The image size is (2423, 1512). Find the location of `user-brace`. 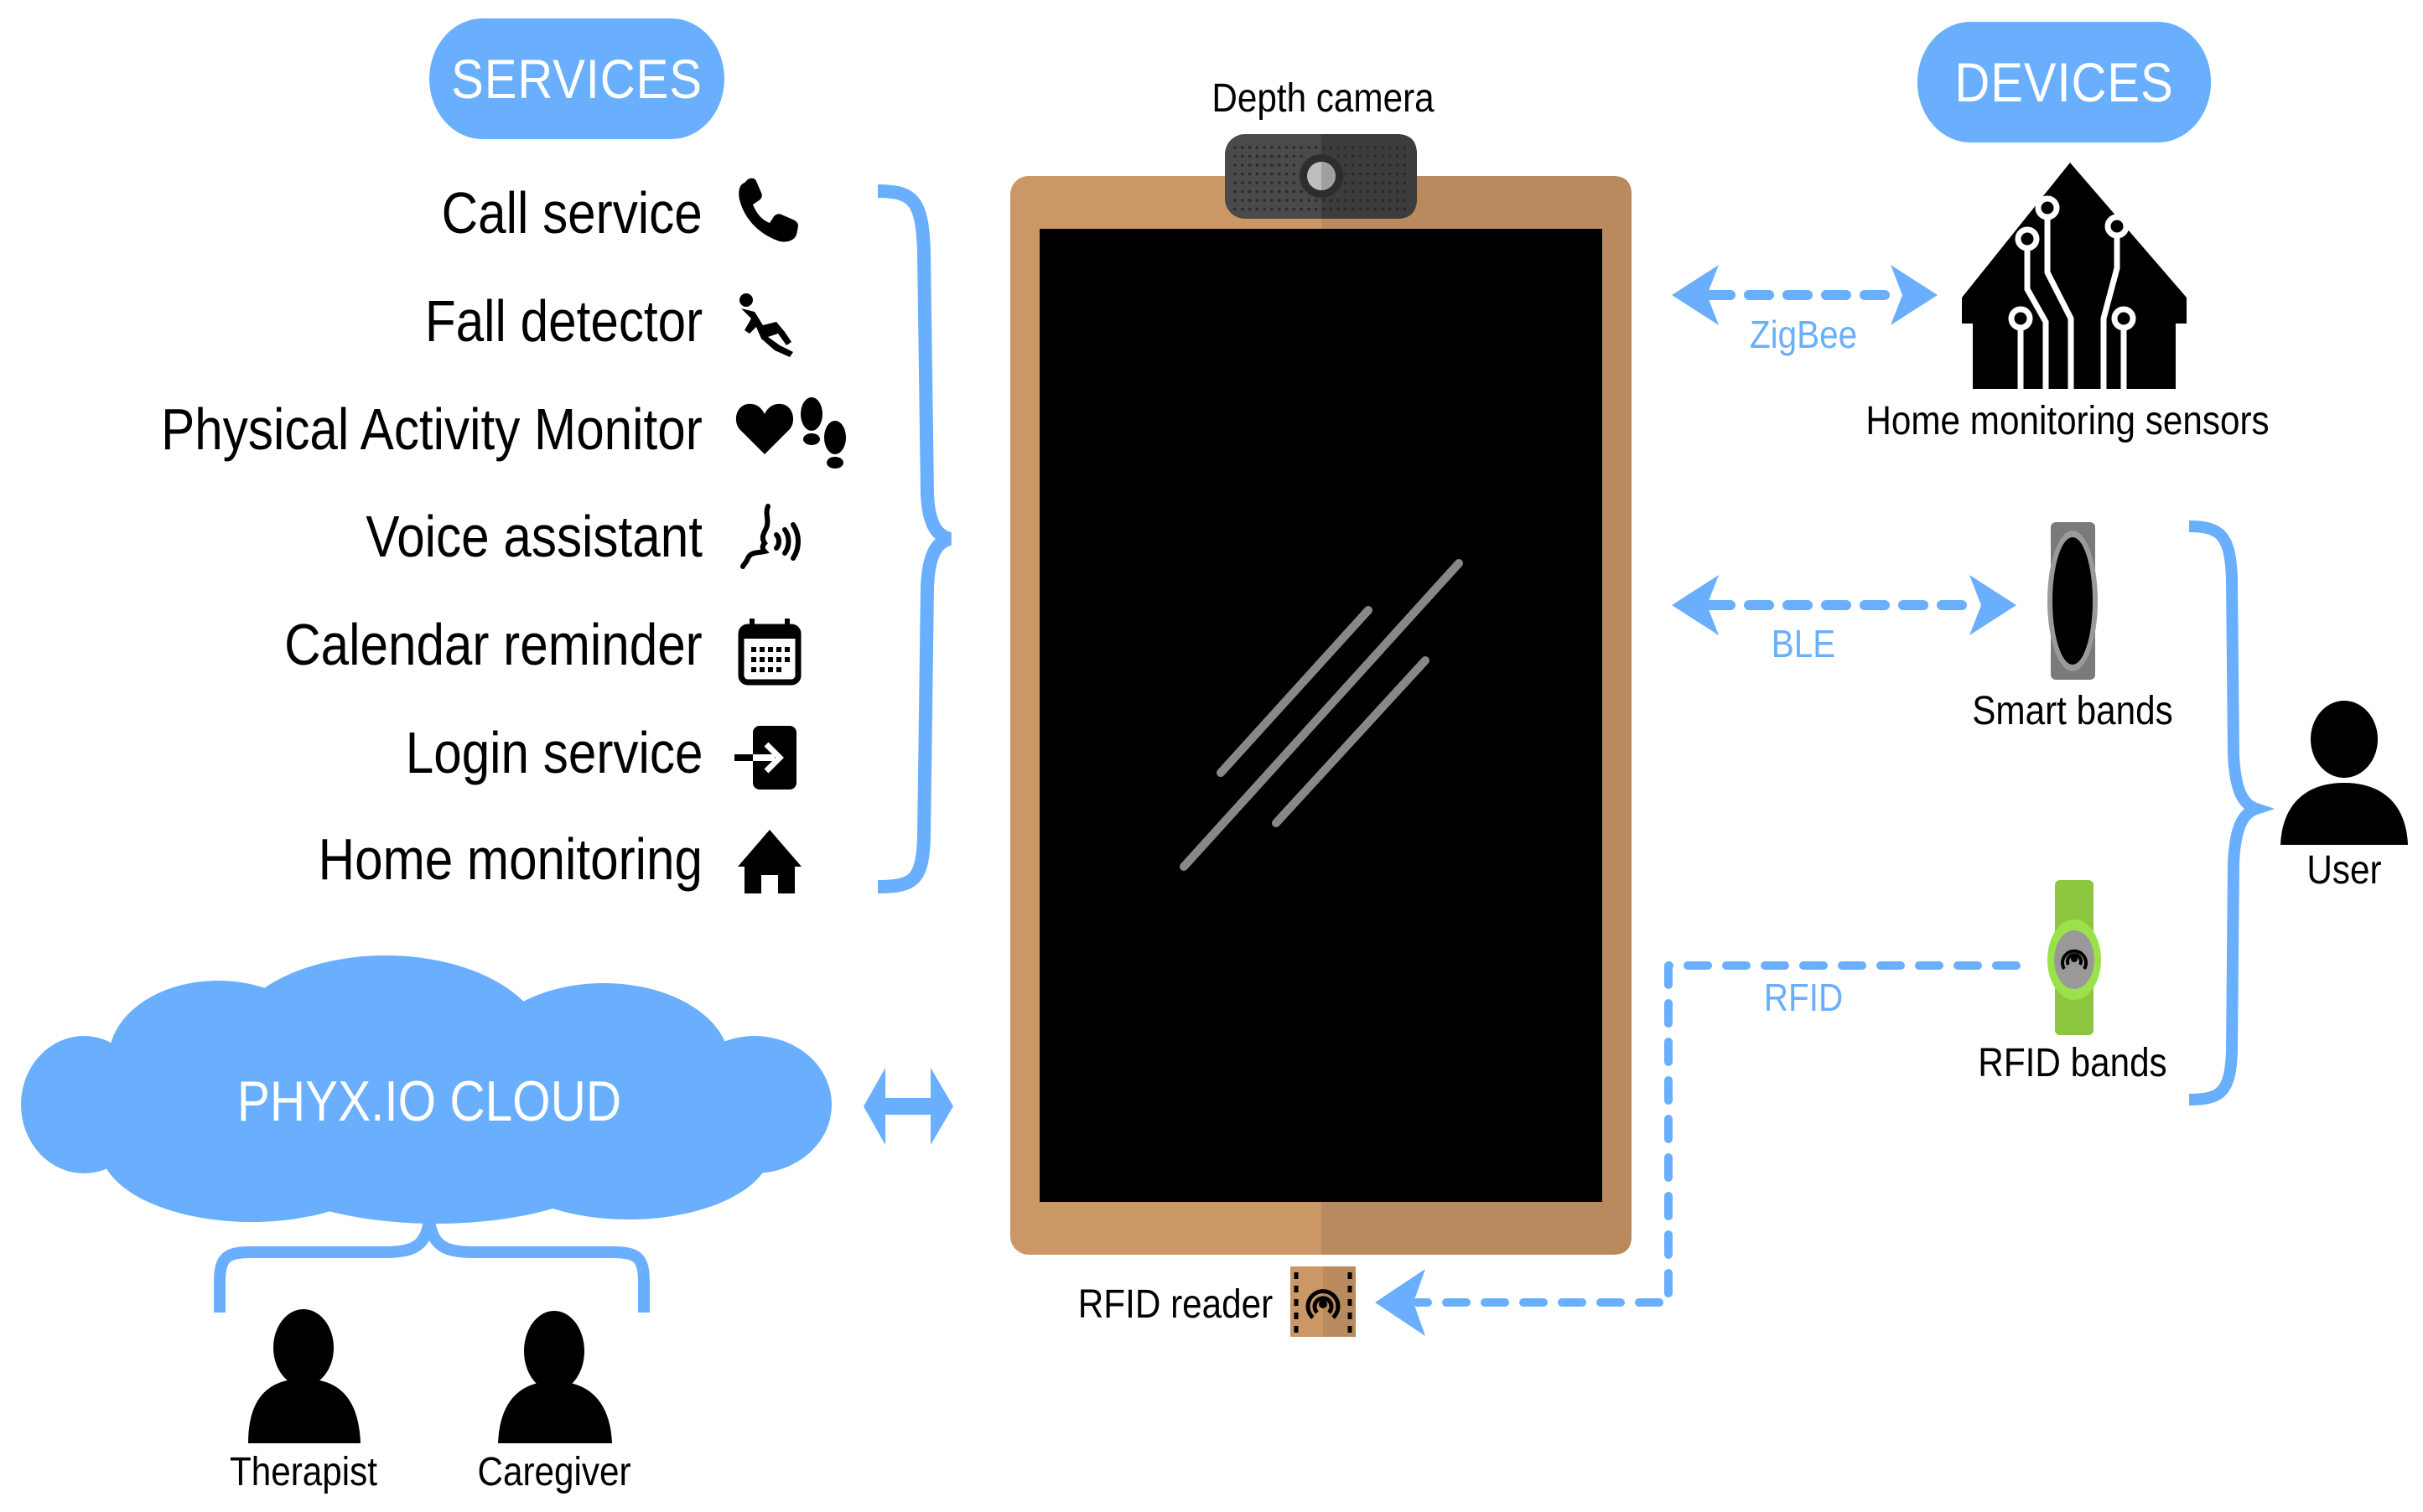

user-brace is located at coordinates (2231, 813).